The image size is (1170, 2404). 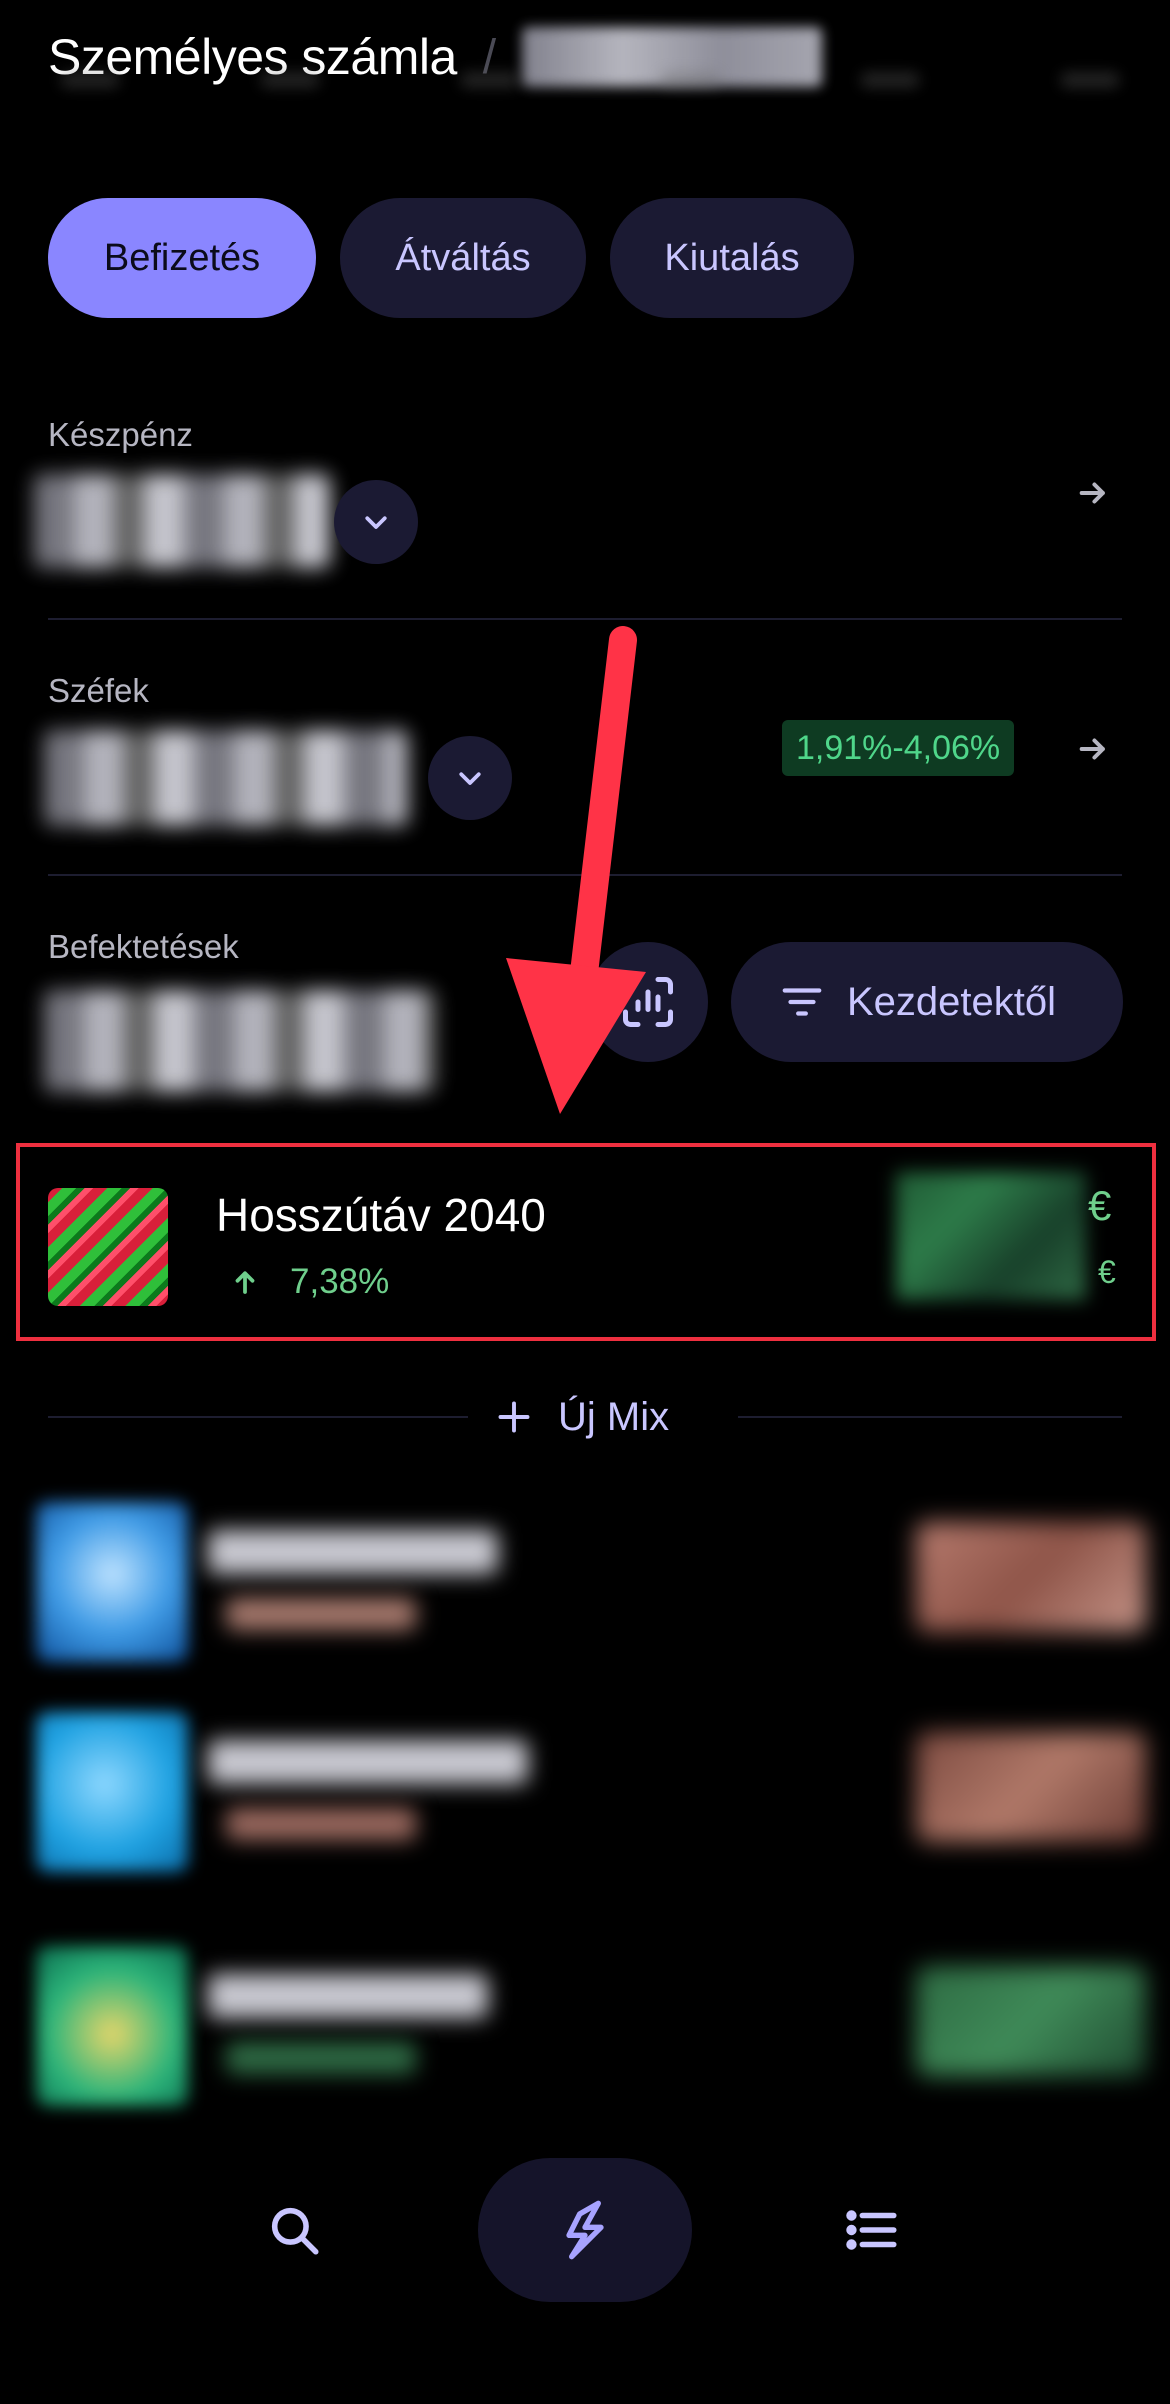 What do you see at coordinates (732, 258) in the screenshot?
I see `withdraw-button: Kiutalás` at bounding box center [732, 258].